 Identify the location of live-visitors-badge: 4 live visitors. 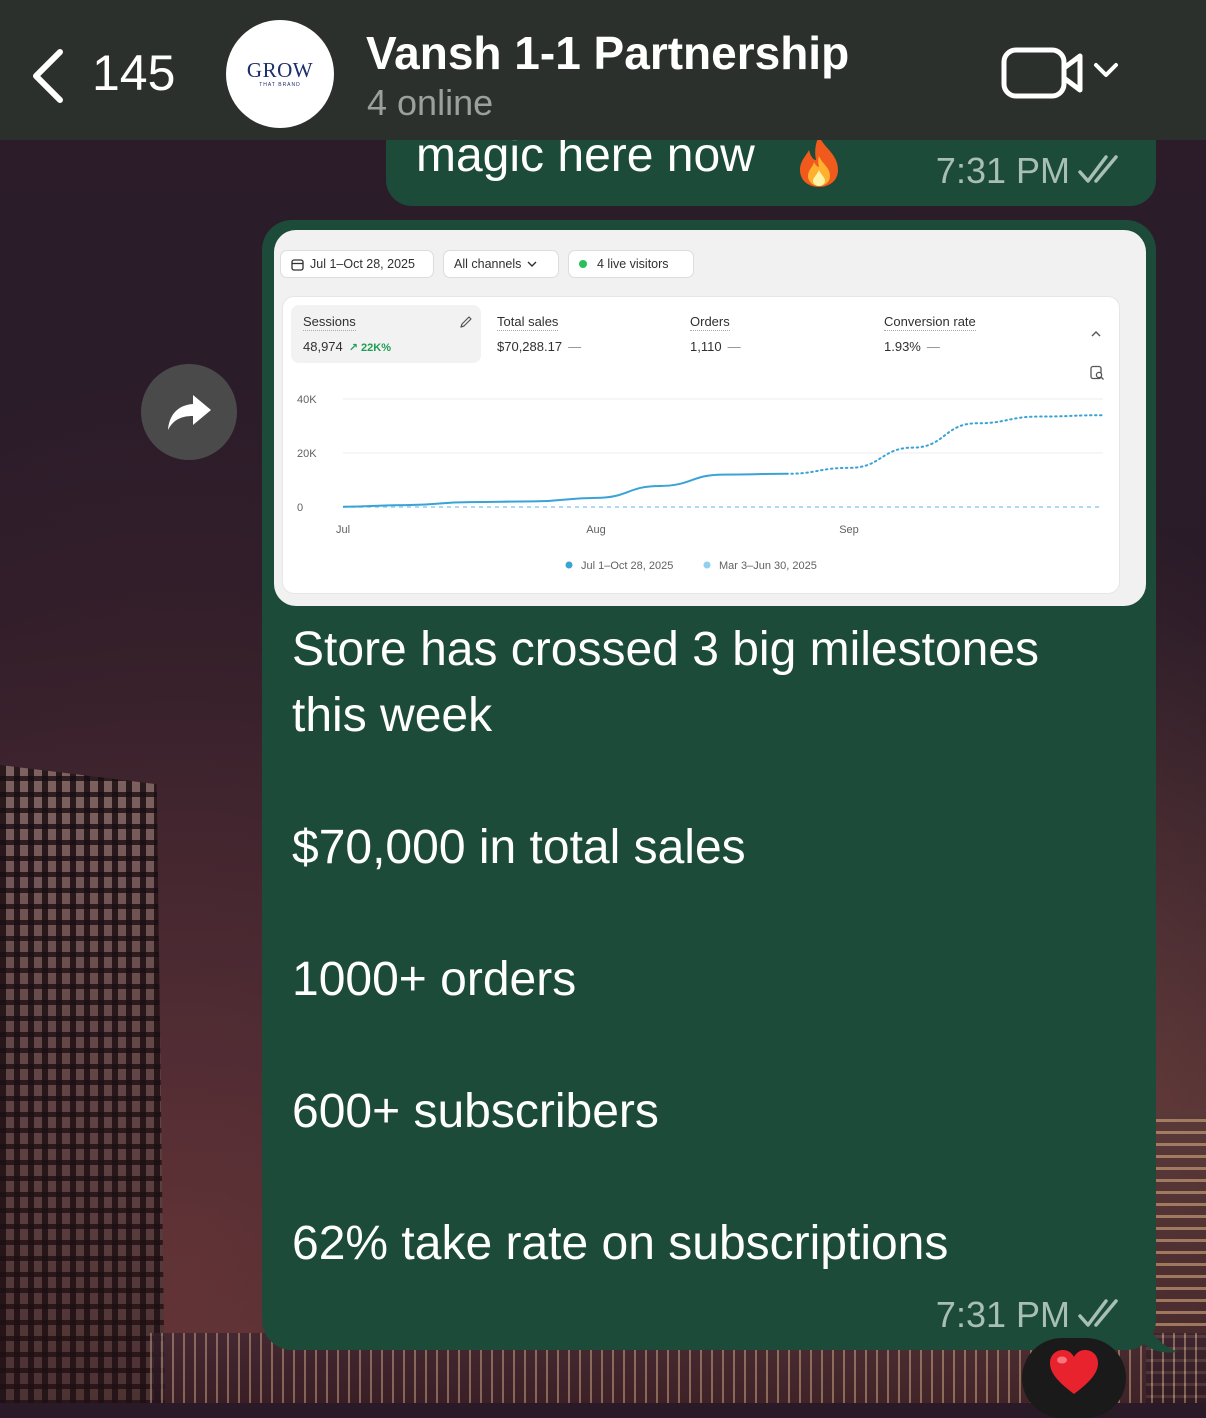
(631, 264).